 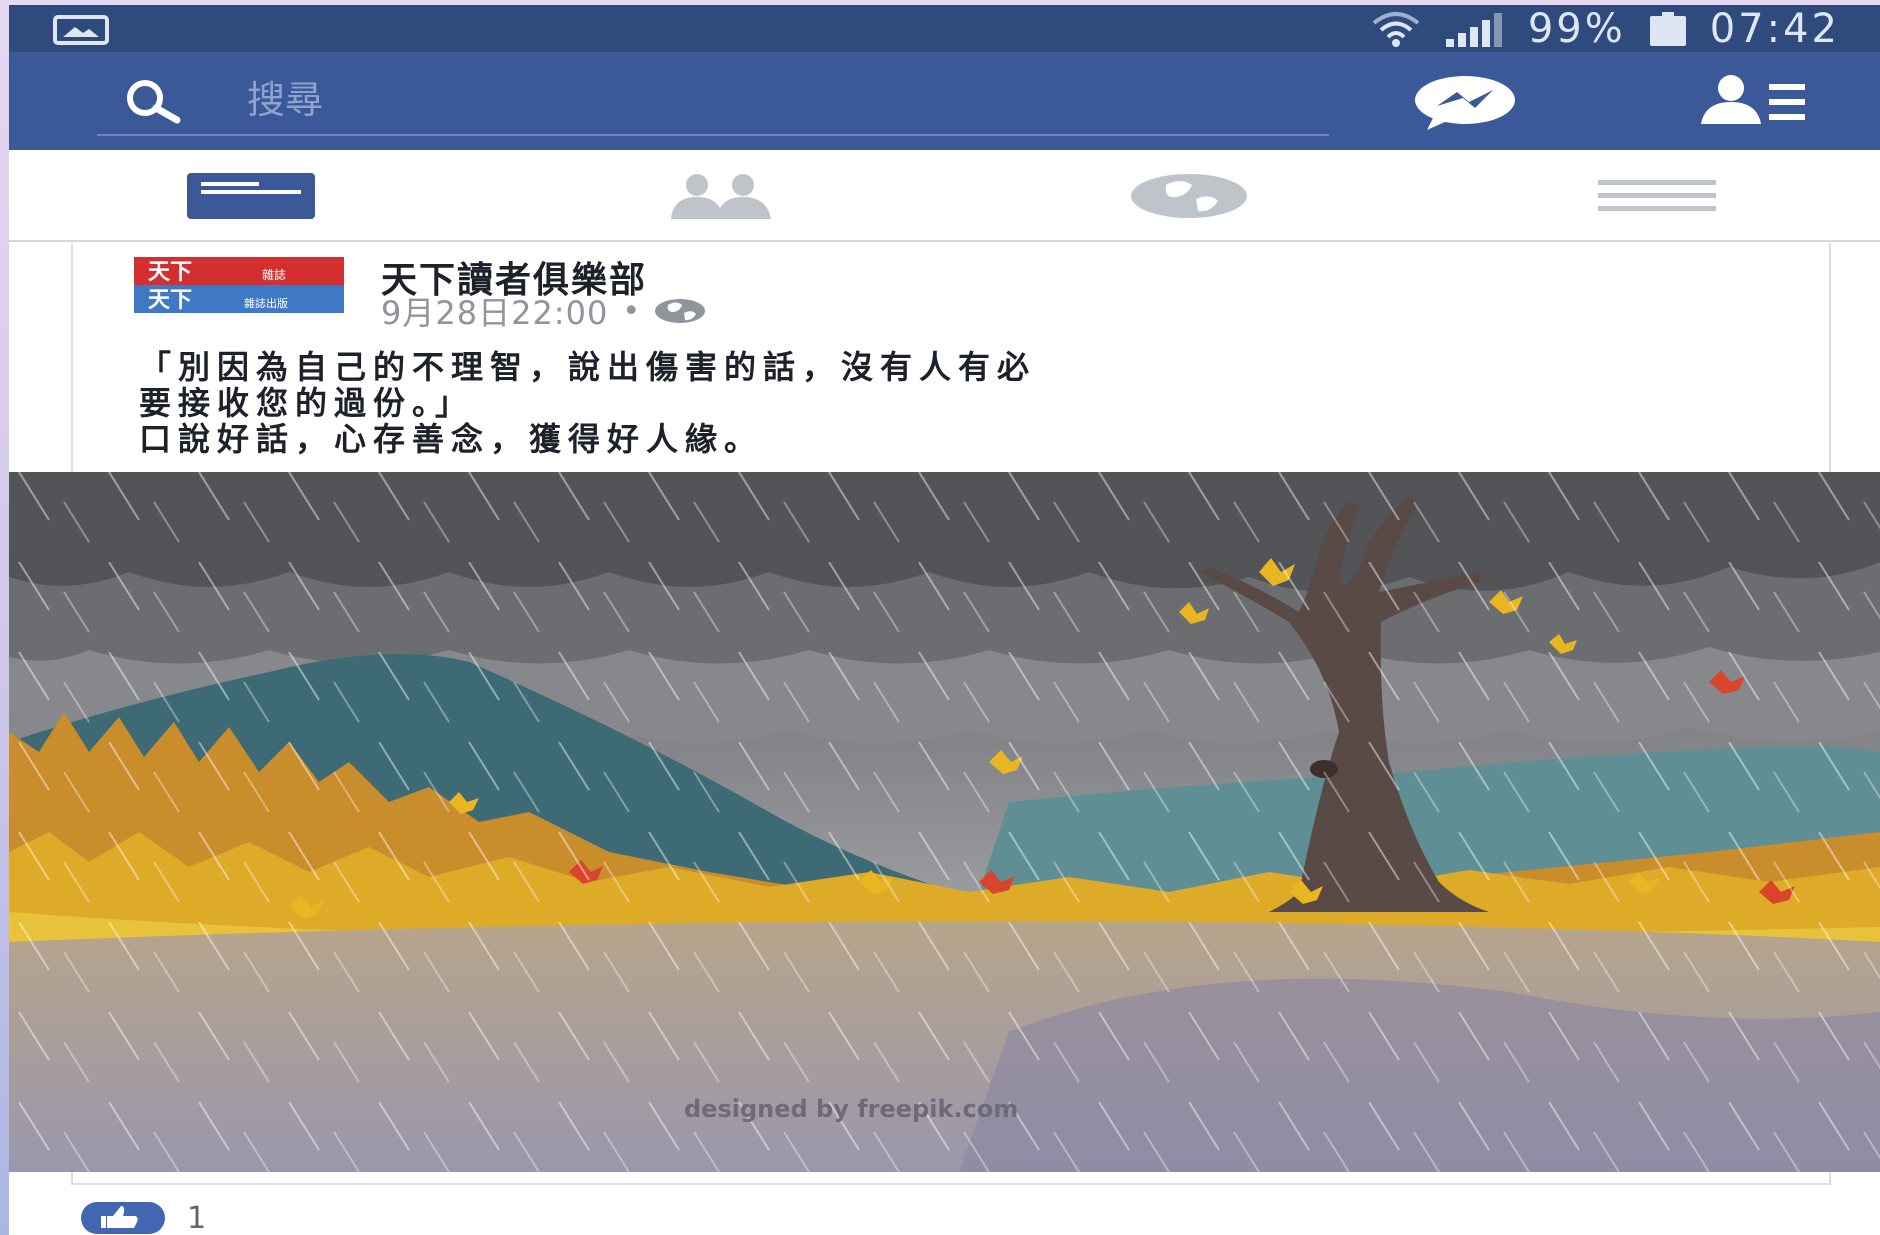 What do you see at coordinates (239, 285) in the screenshot?
I see `page-avatar: 天下 雜誌 天下 雜誌出版` at bounding box center [239, 285].